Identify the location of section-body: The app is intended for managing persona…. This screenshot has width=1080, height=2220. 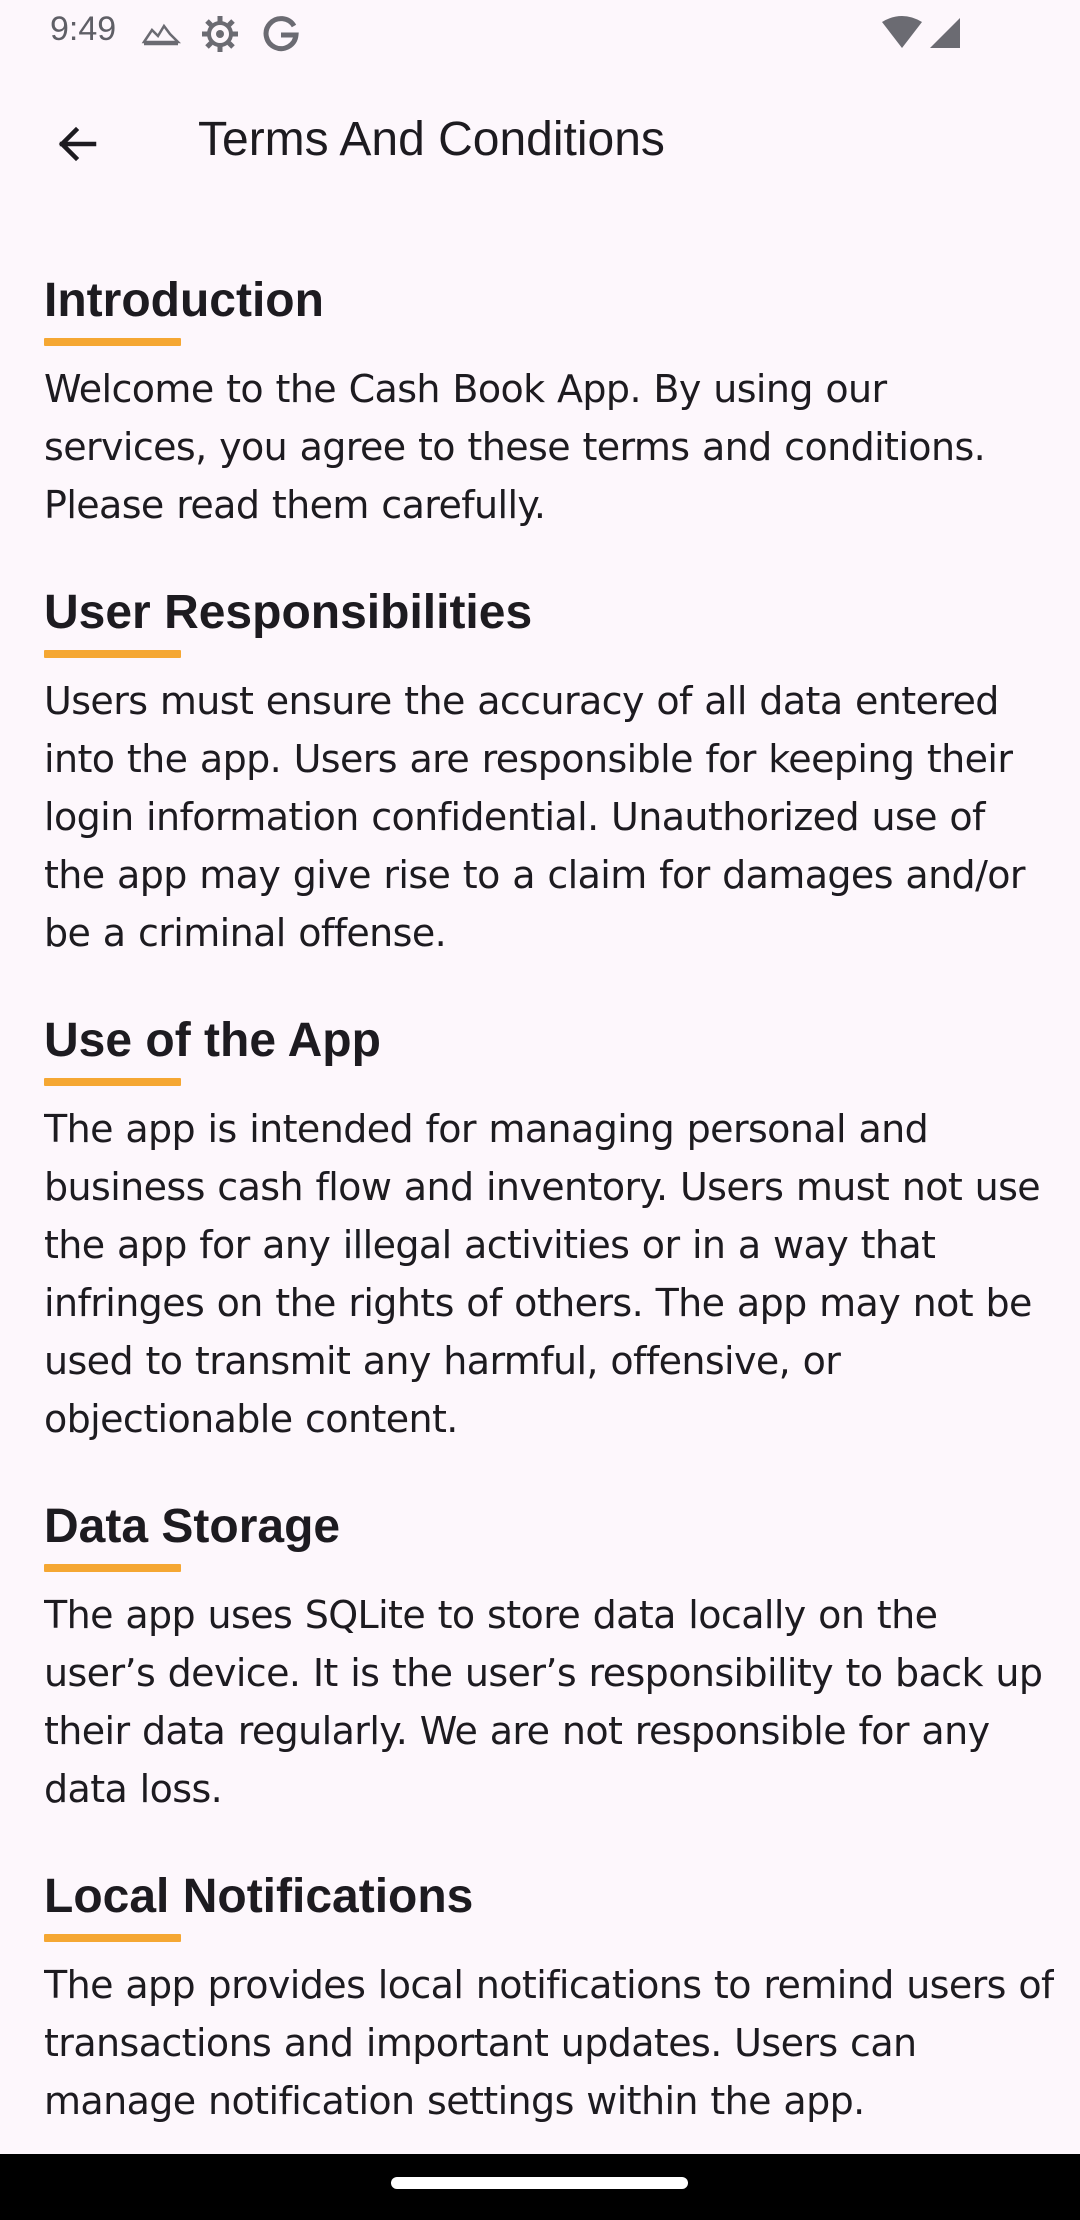
(542, 1274).